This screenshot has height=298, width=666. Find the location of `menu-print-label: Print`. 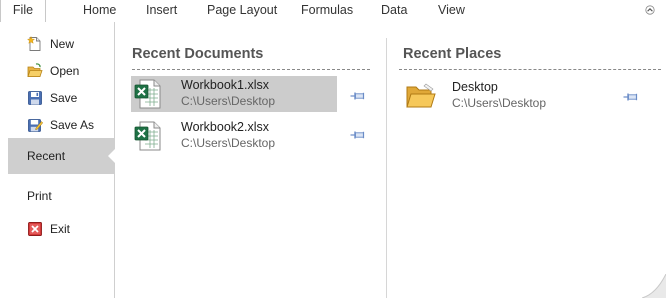

menu-print-label: Print is located at coordinates (39, 196).